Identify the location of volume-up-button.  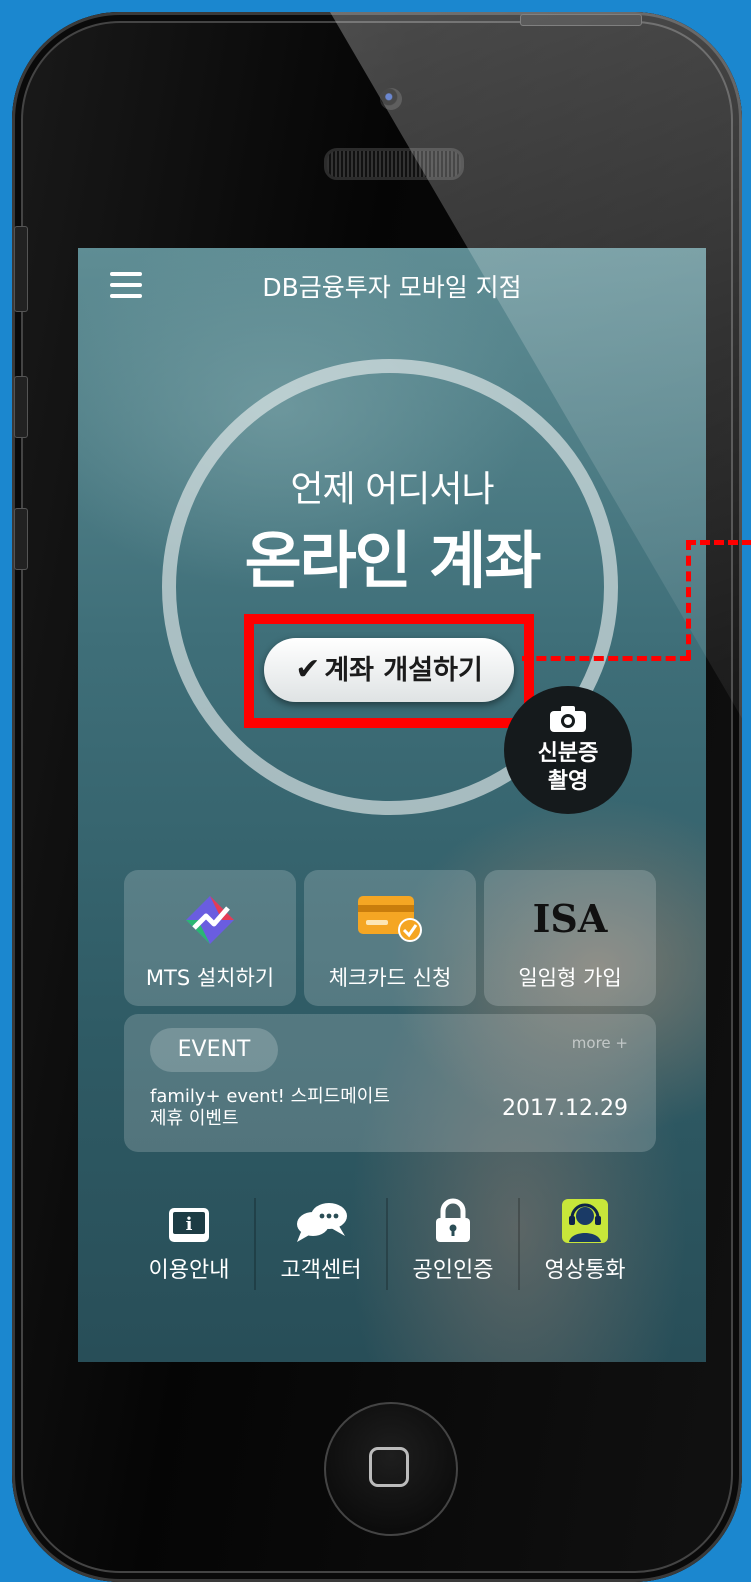
(21, 407).